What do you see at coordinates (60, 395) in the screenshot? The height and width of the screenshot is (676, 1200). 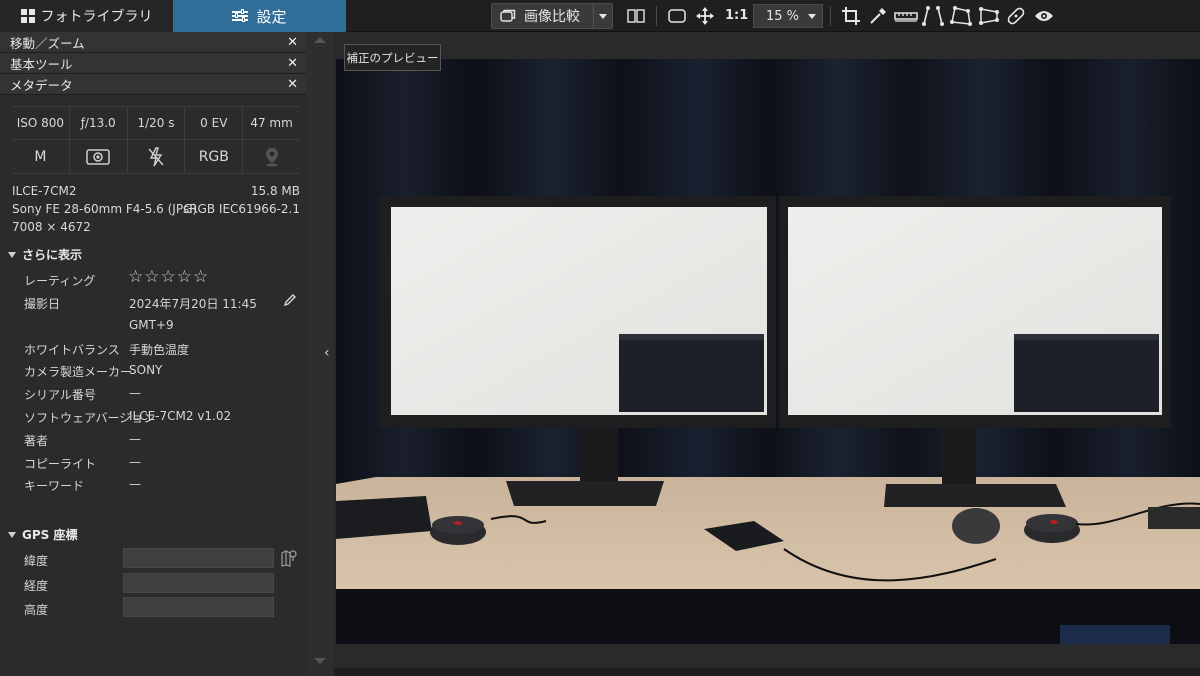 I see `serial-label: シリアル番号` at bounding box center [60, 395].